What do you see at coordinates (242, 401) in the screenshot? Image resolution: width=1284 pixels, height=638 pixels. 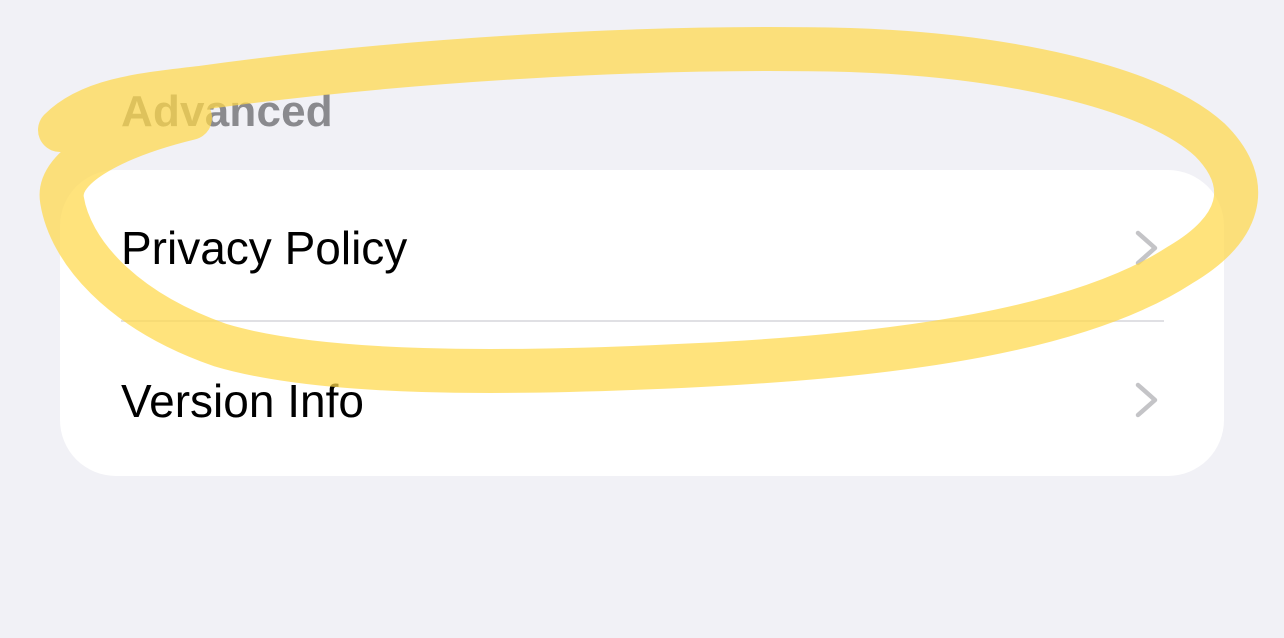 I see `row-label-version-info: Version Info` at bounding box center [242, 401].